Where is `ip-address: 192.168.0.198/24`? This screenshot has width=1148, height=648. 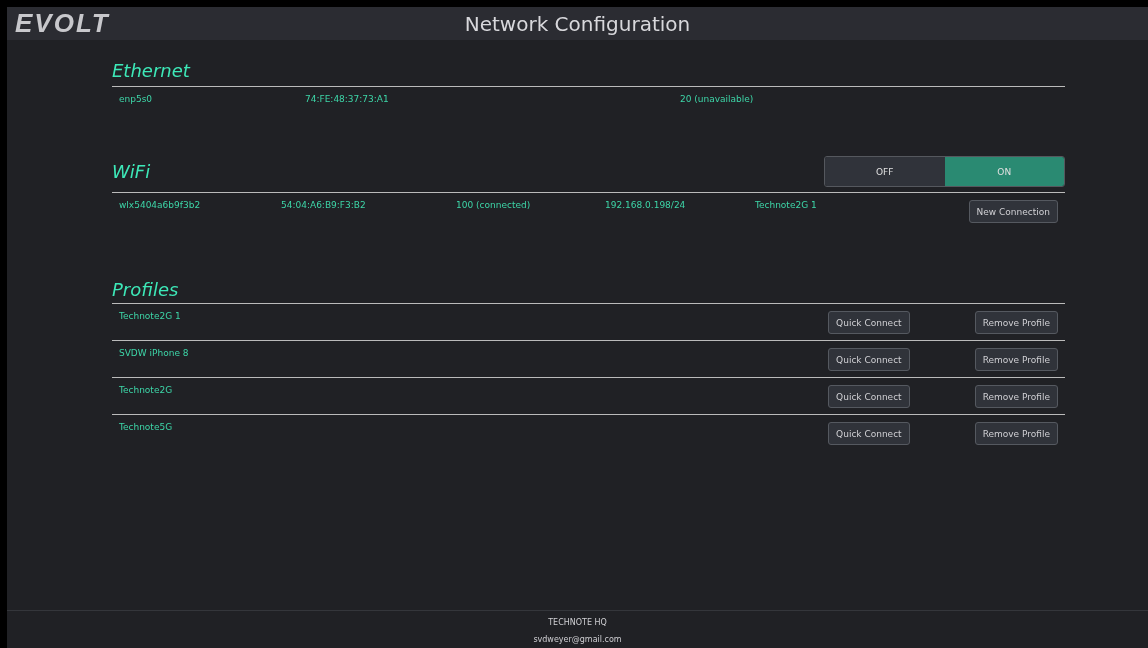 ip-address: 192.168.0.198/24 is located at coordinates (646, 205).